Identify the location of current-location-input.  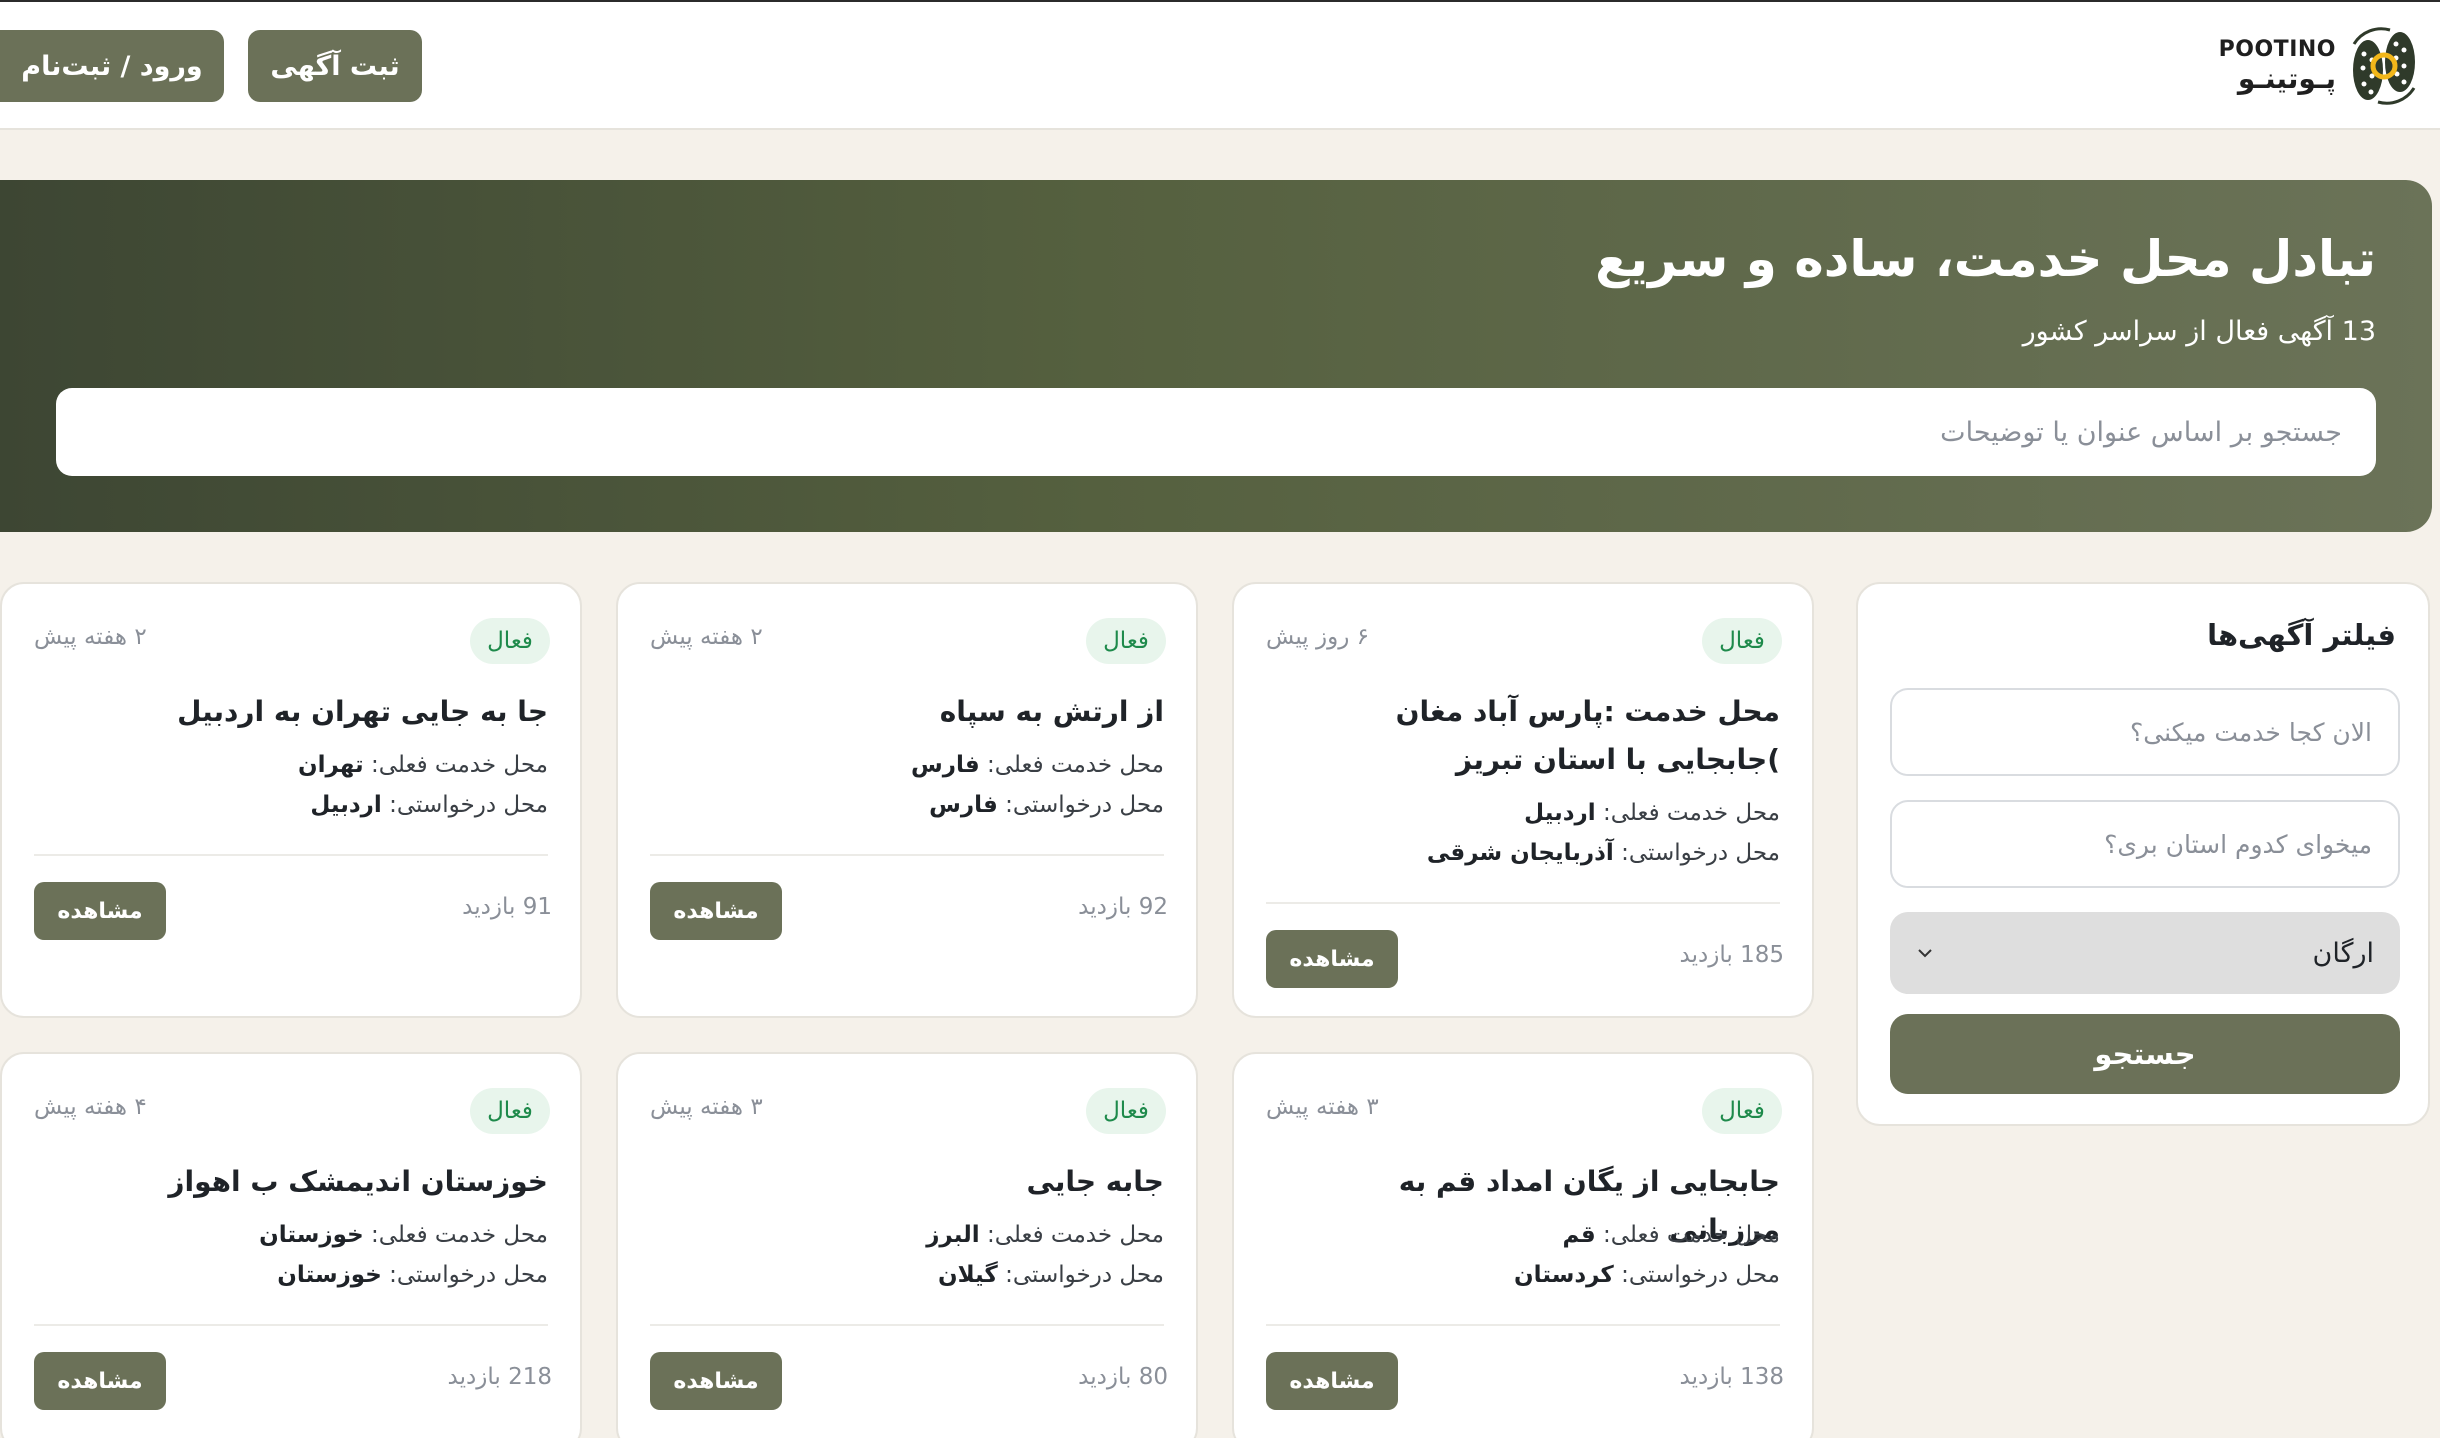
(2145, 732).